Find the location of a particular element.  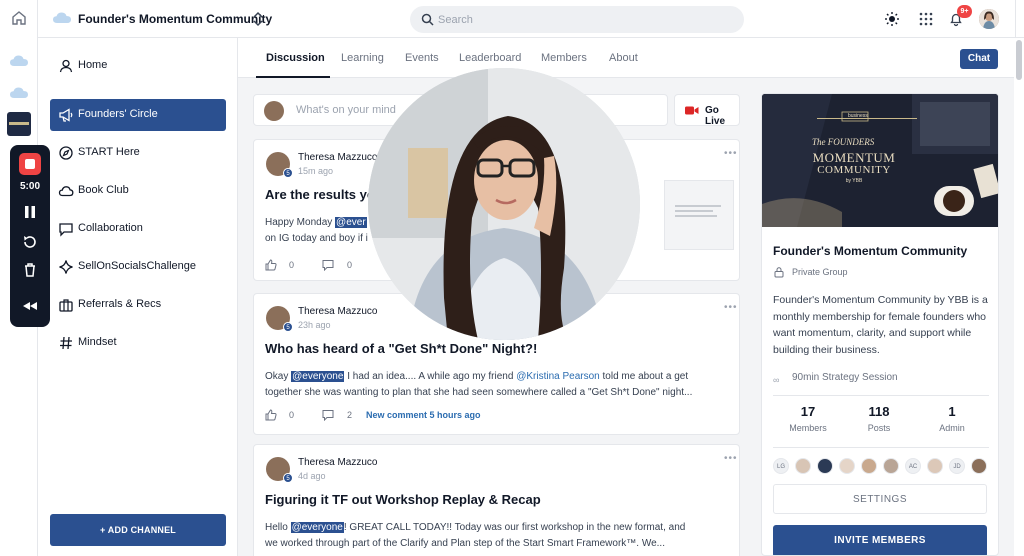

sidebar-item-collaboration: Collaboration is located at coordinates (138, 229).